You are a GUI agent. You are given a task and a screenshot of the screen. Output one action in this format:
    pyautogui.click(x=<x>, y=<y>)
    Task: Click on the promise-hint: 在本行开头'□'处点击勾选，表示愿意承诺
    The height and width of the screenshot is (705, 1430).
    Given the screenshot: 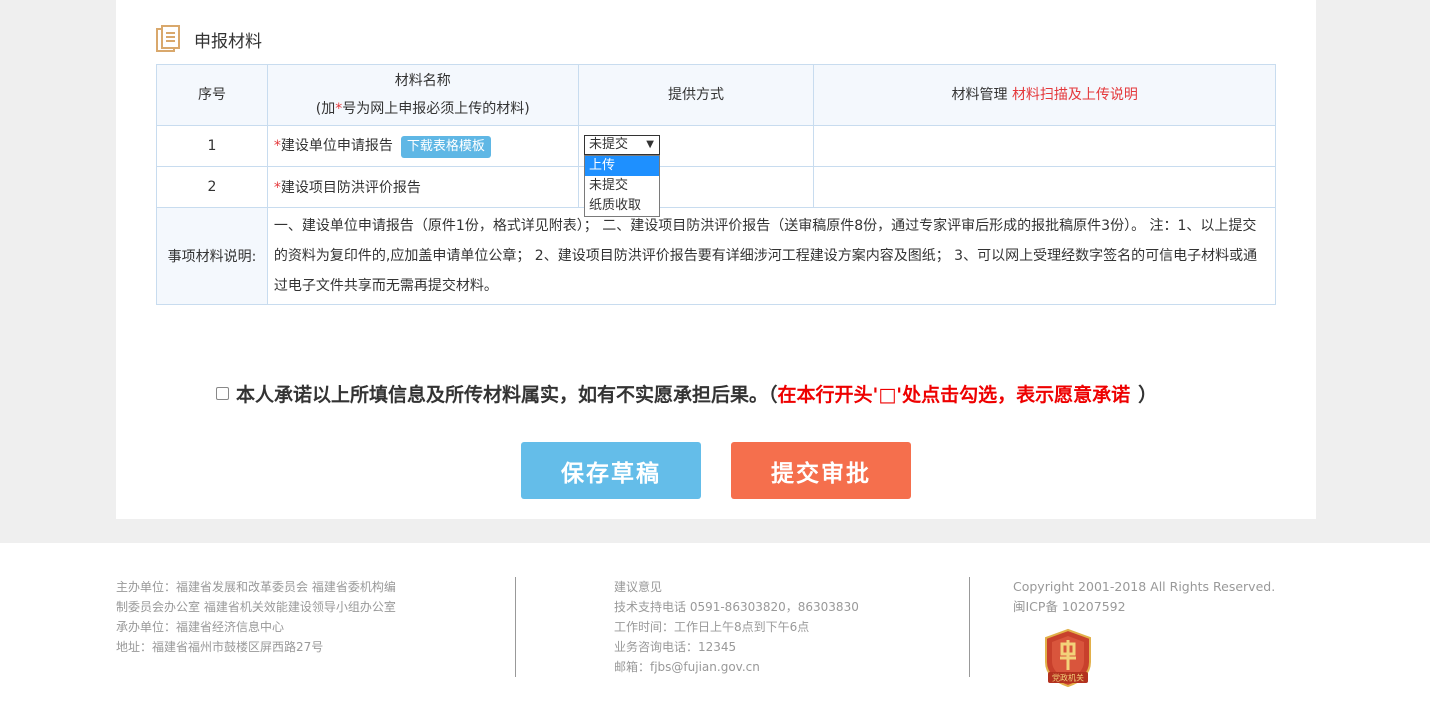 What is the action you would take?
    pyautogui.click(x=954, y=395)
    